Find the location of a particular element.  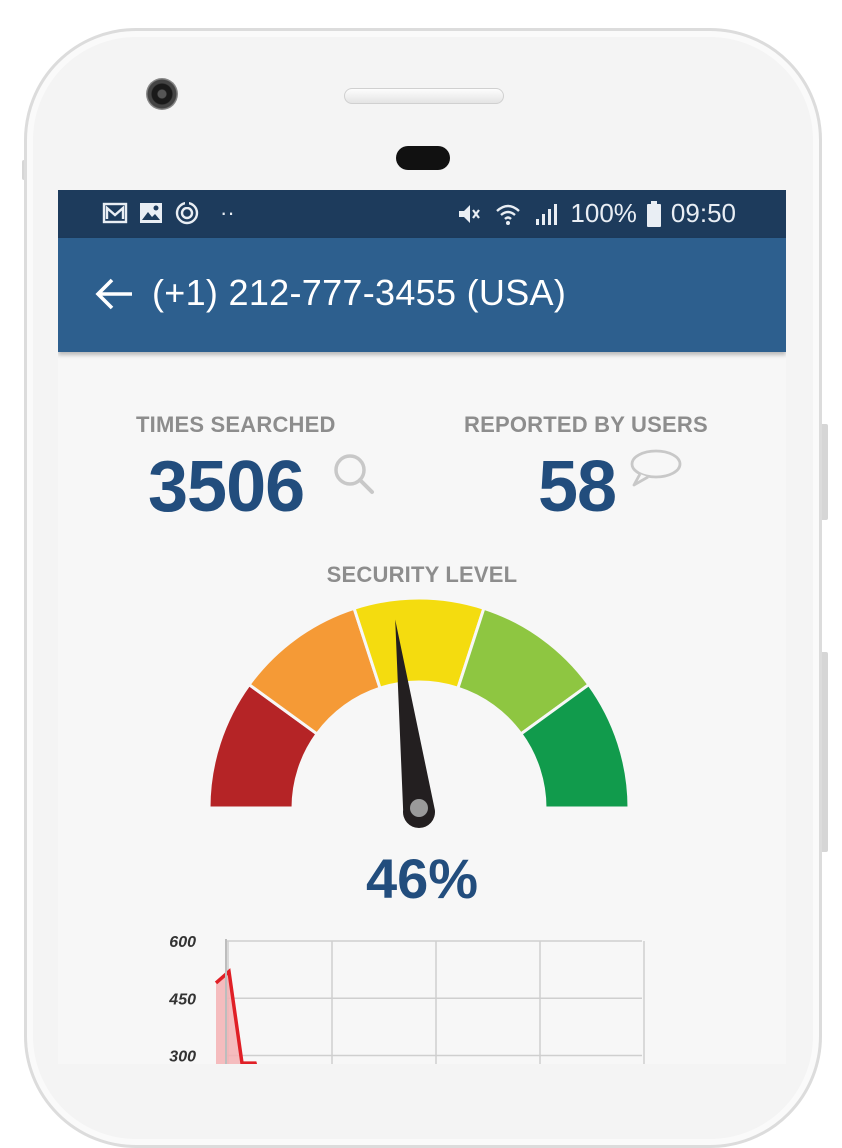

proximity-sensor is located at coordinates (423, 158).